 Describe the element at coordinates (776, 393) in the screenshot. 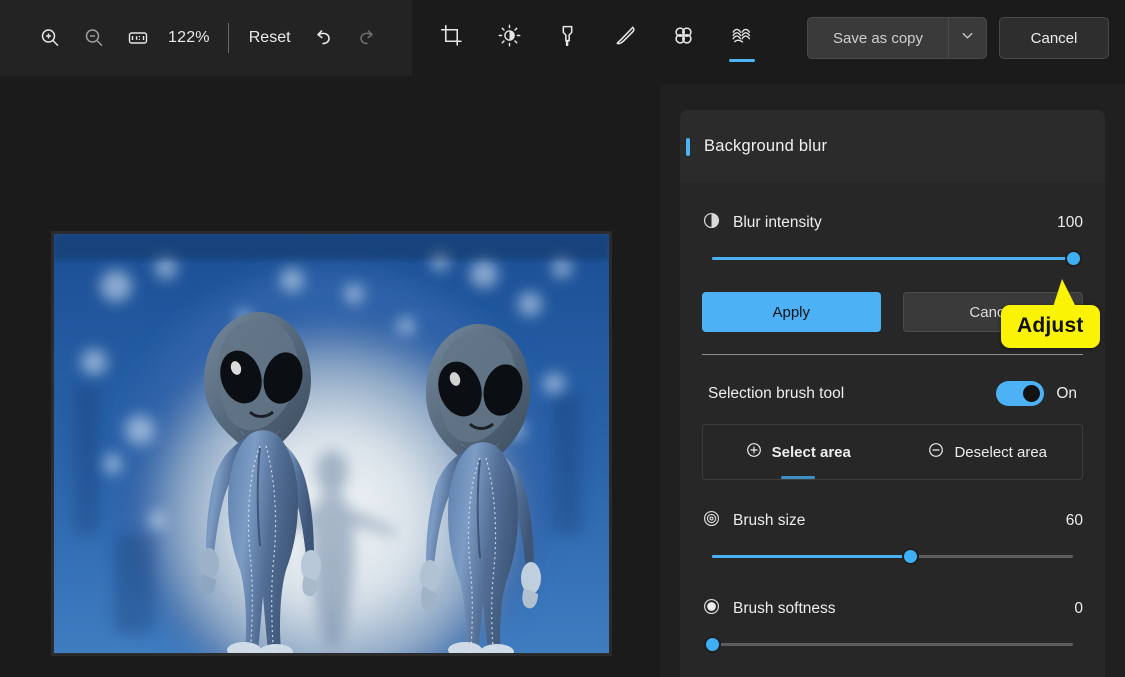

I see `selection-brush-label: Selection brush tool` at that location.